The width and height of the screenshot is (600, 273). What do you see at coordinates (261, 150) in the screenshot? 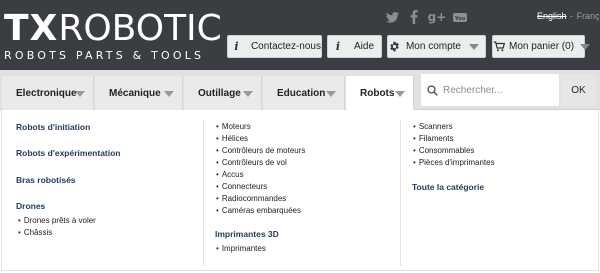
I see `menu-item-controleurs-moteurs: Contrôleurs de moteurs` at bounding box center [261, 150].